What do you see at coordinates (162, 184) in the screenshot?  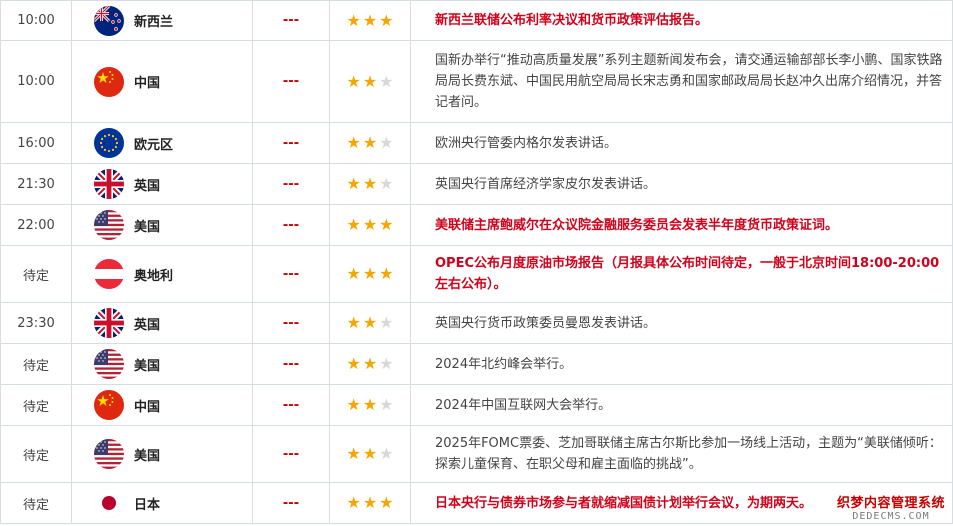 I see `event-country-cell: 英国` at bounding box center [162, 184].